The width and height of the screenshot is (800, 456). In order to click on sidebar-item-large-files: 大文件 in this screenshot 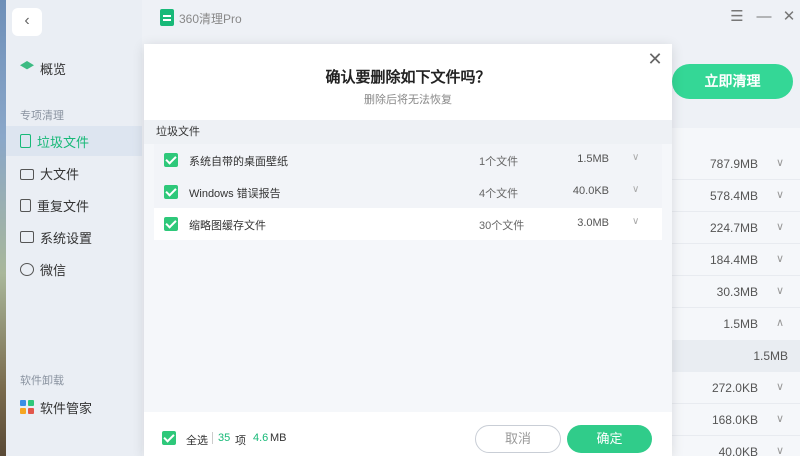, I will do `click(74, 173)`.